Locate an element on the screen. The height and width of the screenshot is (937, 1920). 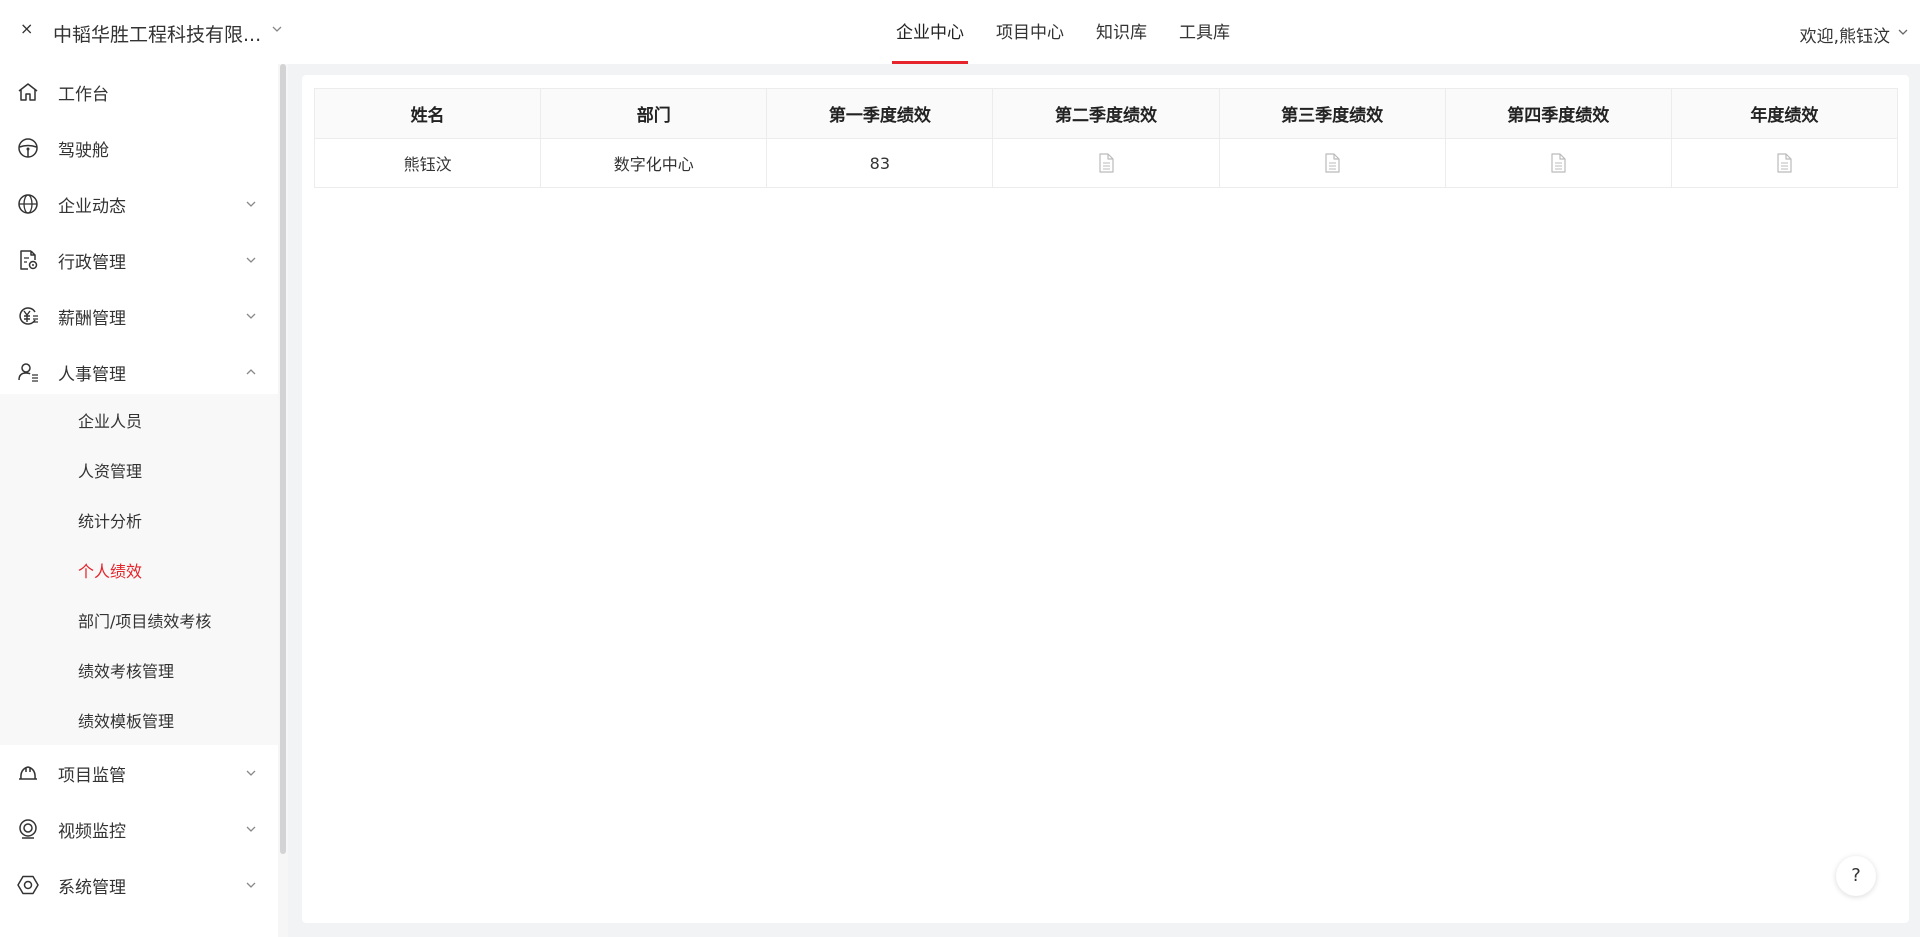
submenu-item-dept-project-assessment: 部门/项目绩效考核 is located at coordinates (139, 620).